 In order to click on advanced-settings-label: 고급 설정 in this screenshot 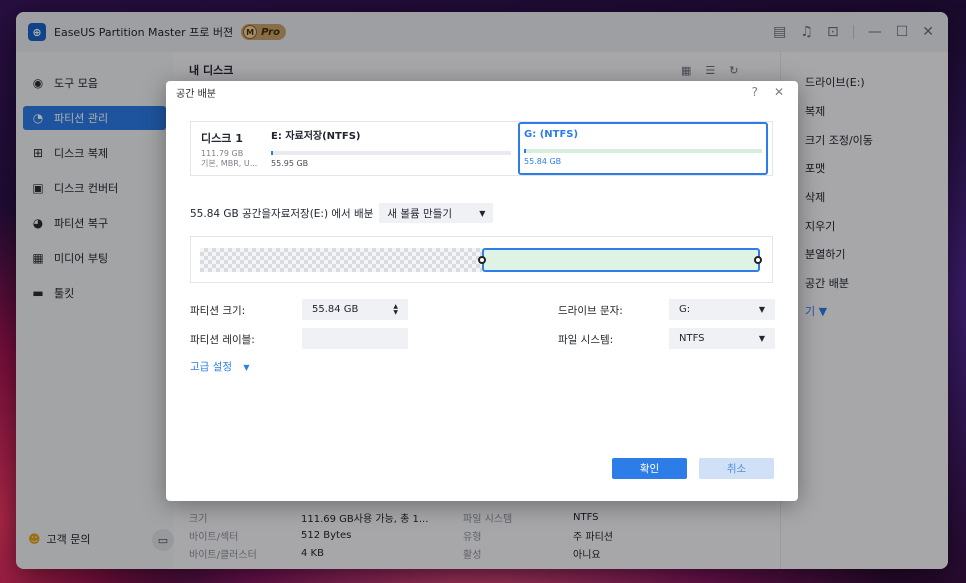, I will do `click(211, 367)`.